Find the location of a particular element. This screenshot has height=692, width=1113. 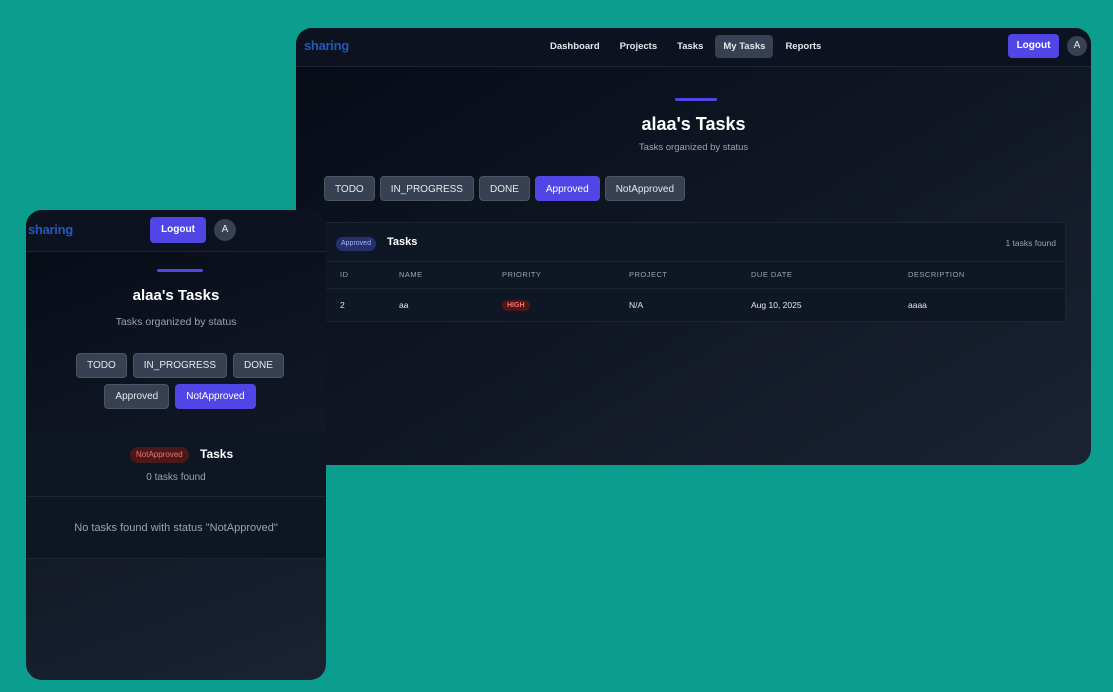

nav-link-my-tasks: My Tasks is located at coordinates (744, 46).